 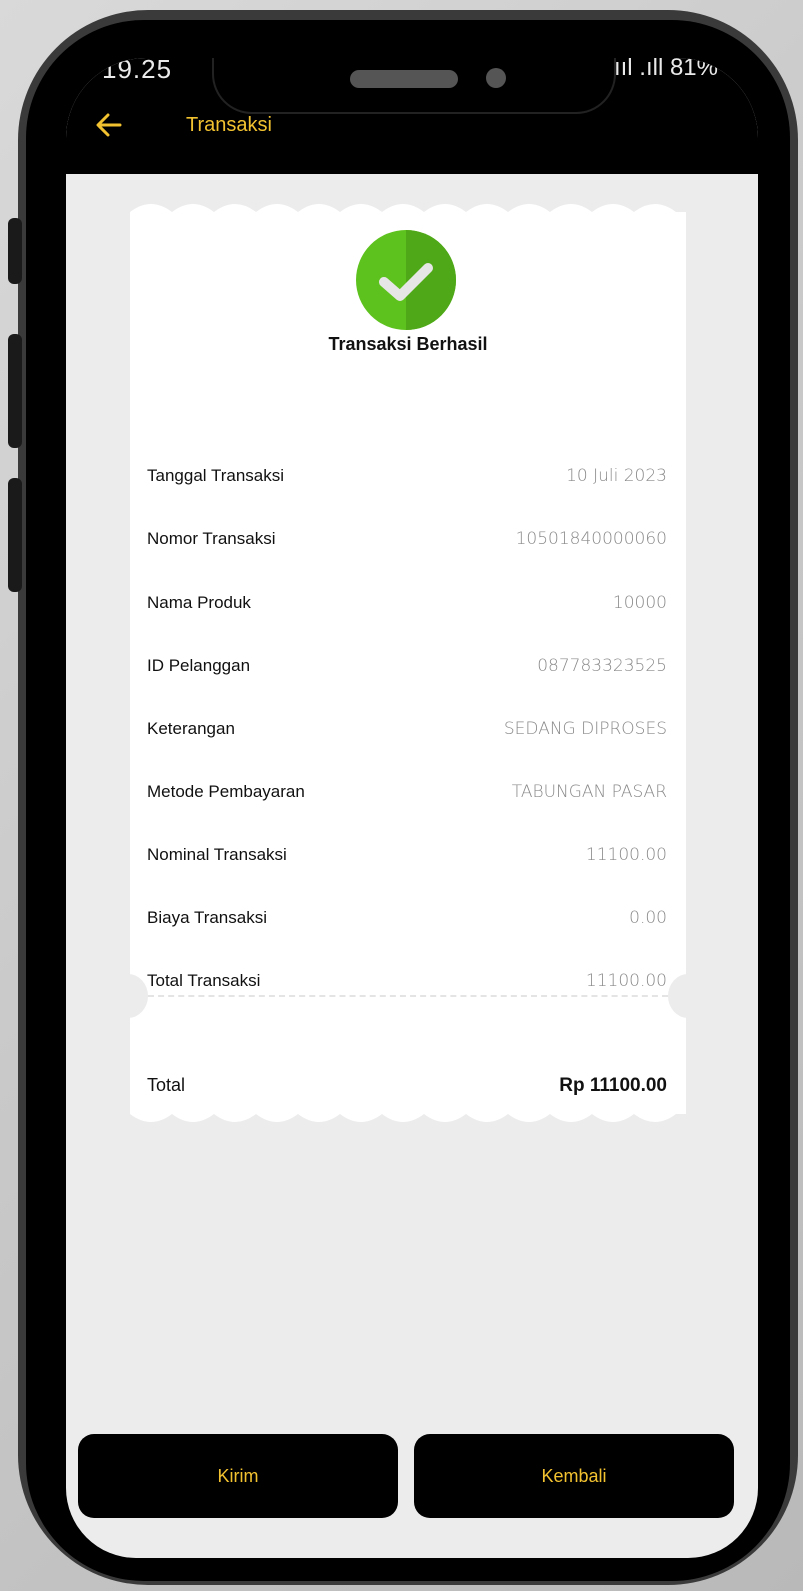 I want to click on status-indicators: ııl .ıll 81%, so click(x=665, y=69).